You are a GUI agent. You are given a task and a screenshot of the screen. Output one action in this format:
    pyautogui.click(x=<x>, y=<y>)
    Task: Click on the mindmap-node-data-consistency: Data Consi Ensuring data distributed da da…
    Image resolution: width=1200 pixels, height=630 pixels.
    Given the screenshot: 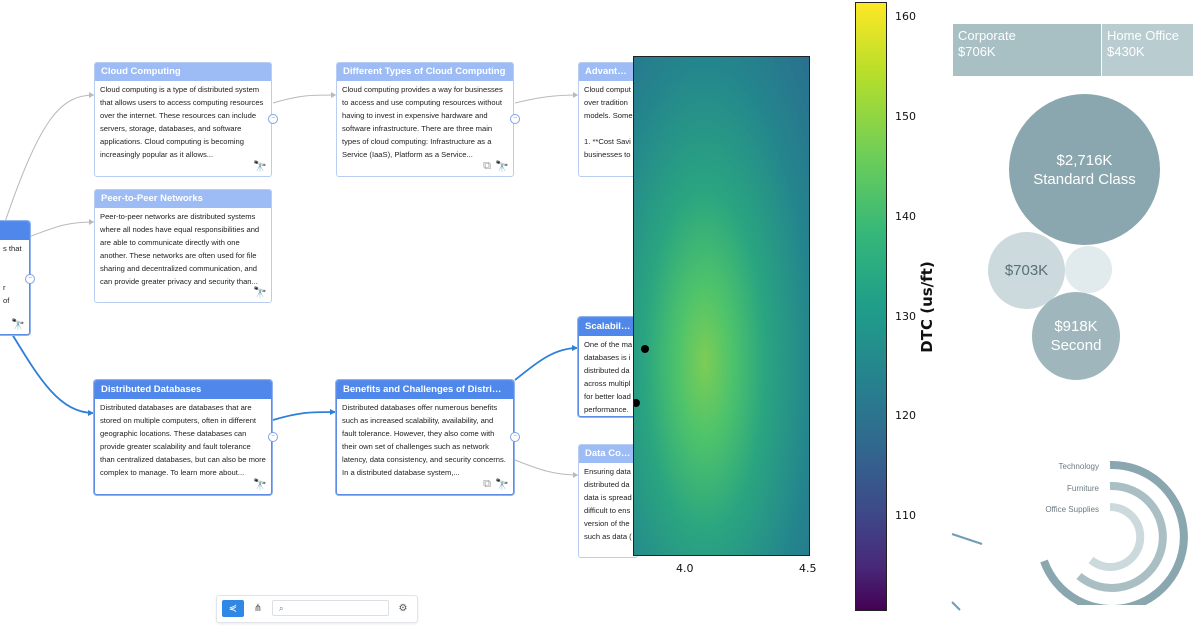 What is the action you would take?
    pyautogui.click(x=608, y=501)
    